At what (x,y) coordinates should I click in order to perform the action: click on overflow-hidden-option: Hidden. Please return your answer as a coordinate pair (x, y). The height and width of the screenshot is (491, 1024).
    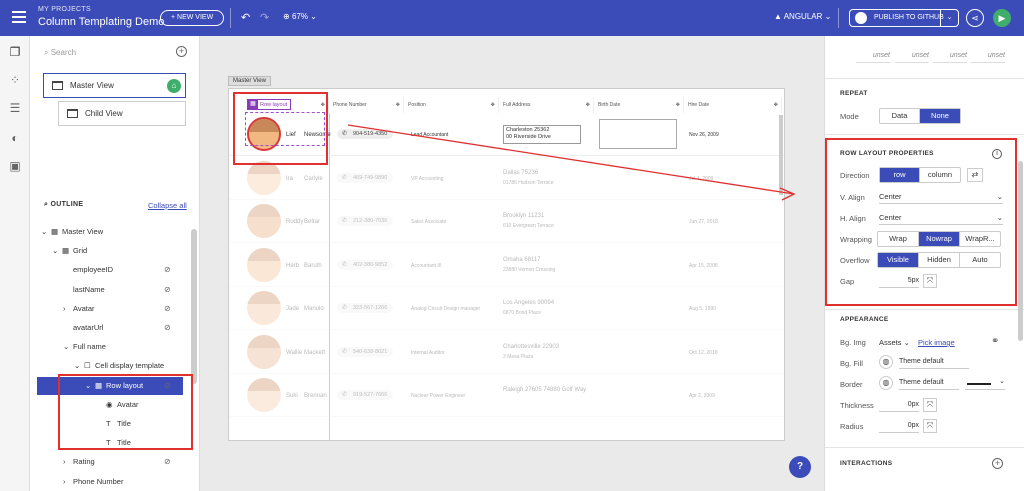
    Looking at the image, I should click on (939, 260).